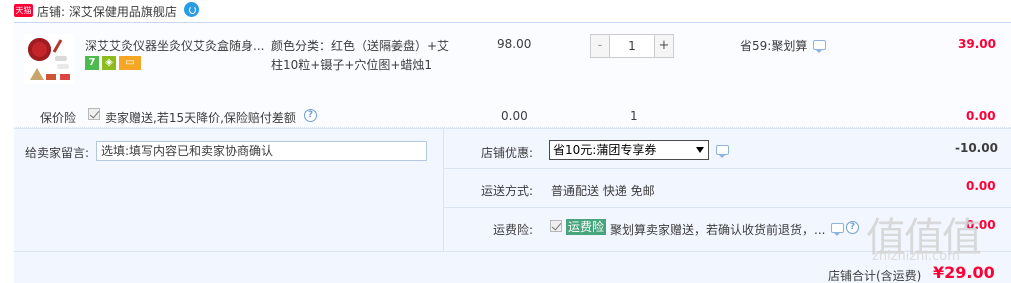 The image size is (1011, 283). Describe the element at coordinates (556, 226) in the screenshot. I see `freight-insurance-checkbox` at that location.